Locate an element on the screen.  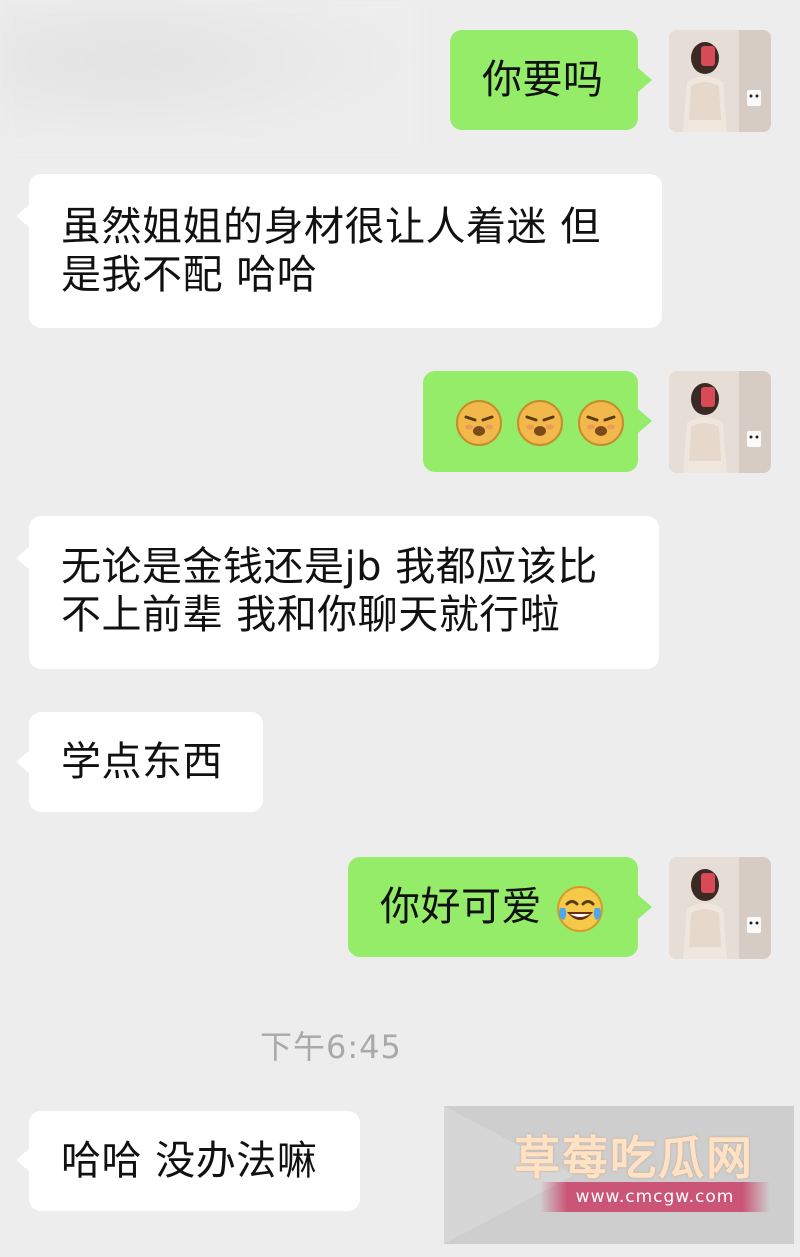
message-text: 你好可爱 is located at coordinates (461, 907).